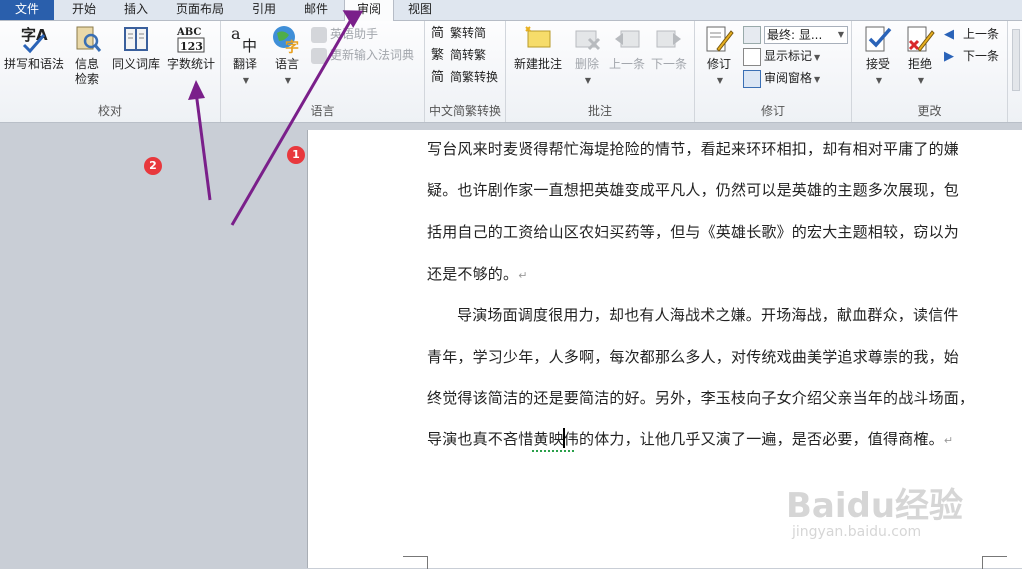 This screenshot has width=1022, height=569. What do you see at coordinates (153, 166) in the screenshot?
I see `step-badge-2: 2` at bounding box center [153, 166].